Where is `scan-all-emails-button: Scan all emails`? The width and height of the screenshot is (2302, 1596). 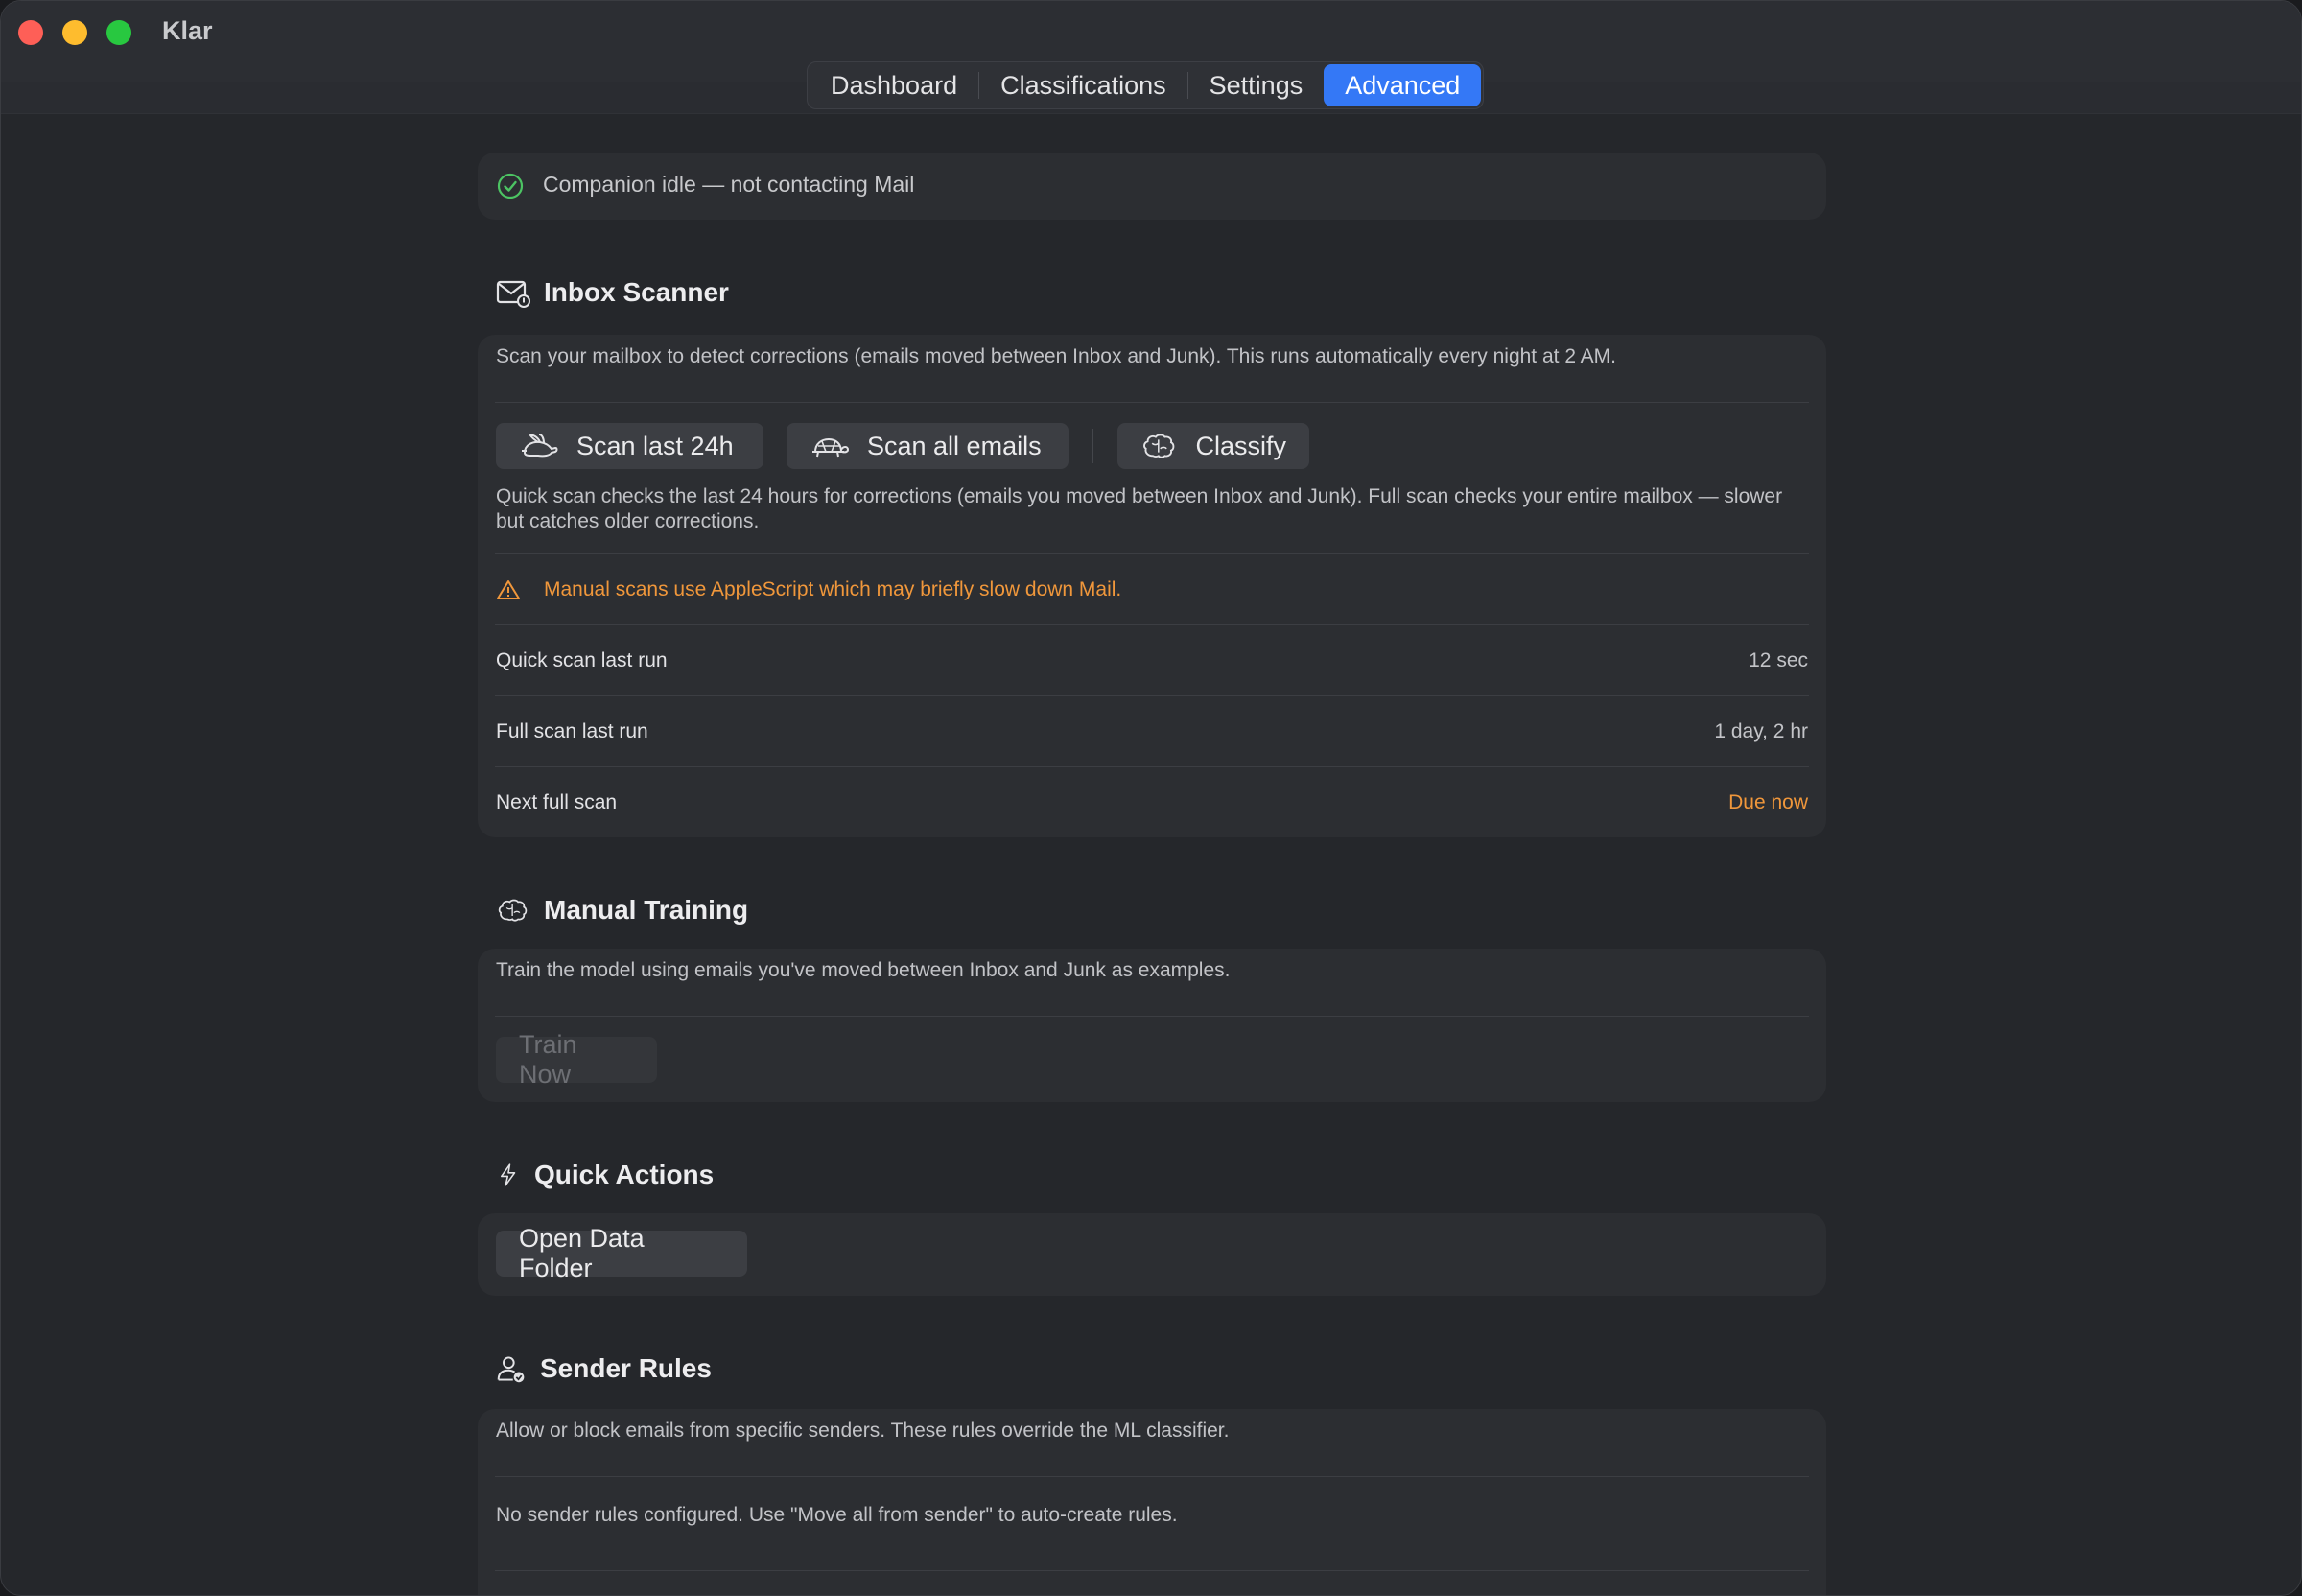 scan-all-emails-button: Scan all emails is located at coordinates (928, 446).